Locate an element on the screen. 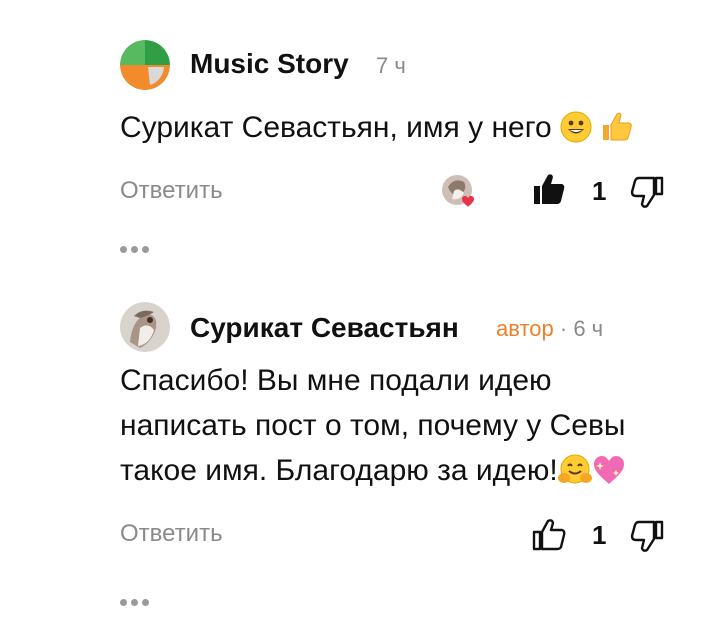 The width and height of the screenshot is (720, 642). meerkat-avatar is located at coordinates (145, 327).